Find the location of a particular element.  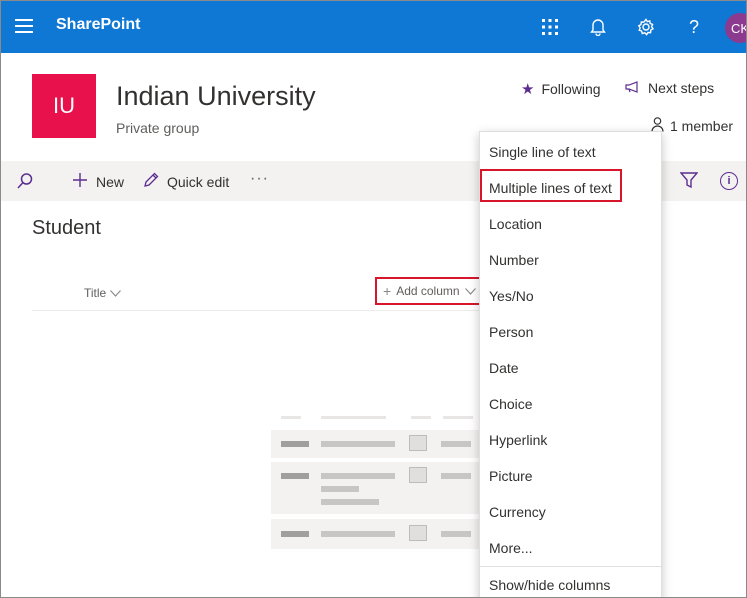

search-icon is located at coordinates (25, 181).